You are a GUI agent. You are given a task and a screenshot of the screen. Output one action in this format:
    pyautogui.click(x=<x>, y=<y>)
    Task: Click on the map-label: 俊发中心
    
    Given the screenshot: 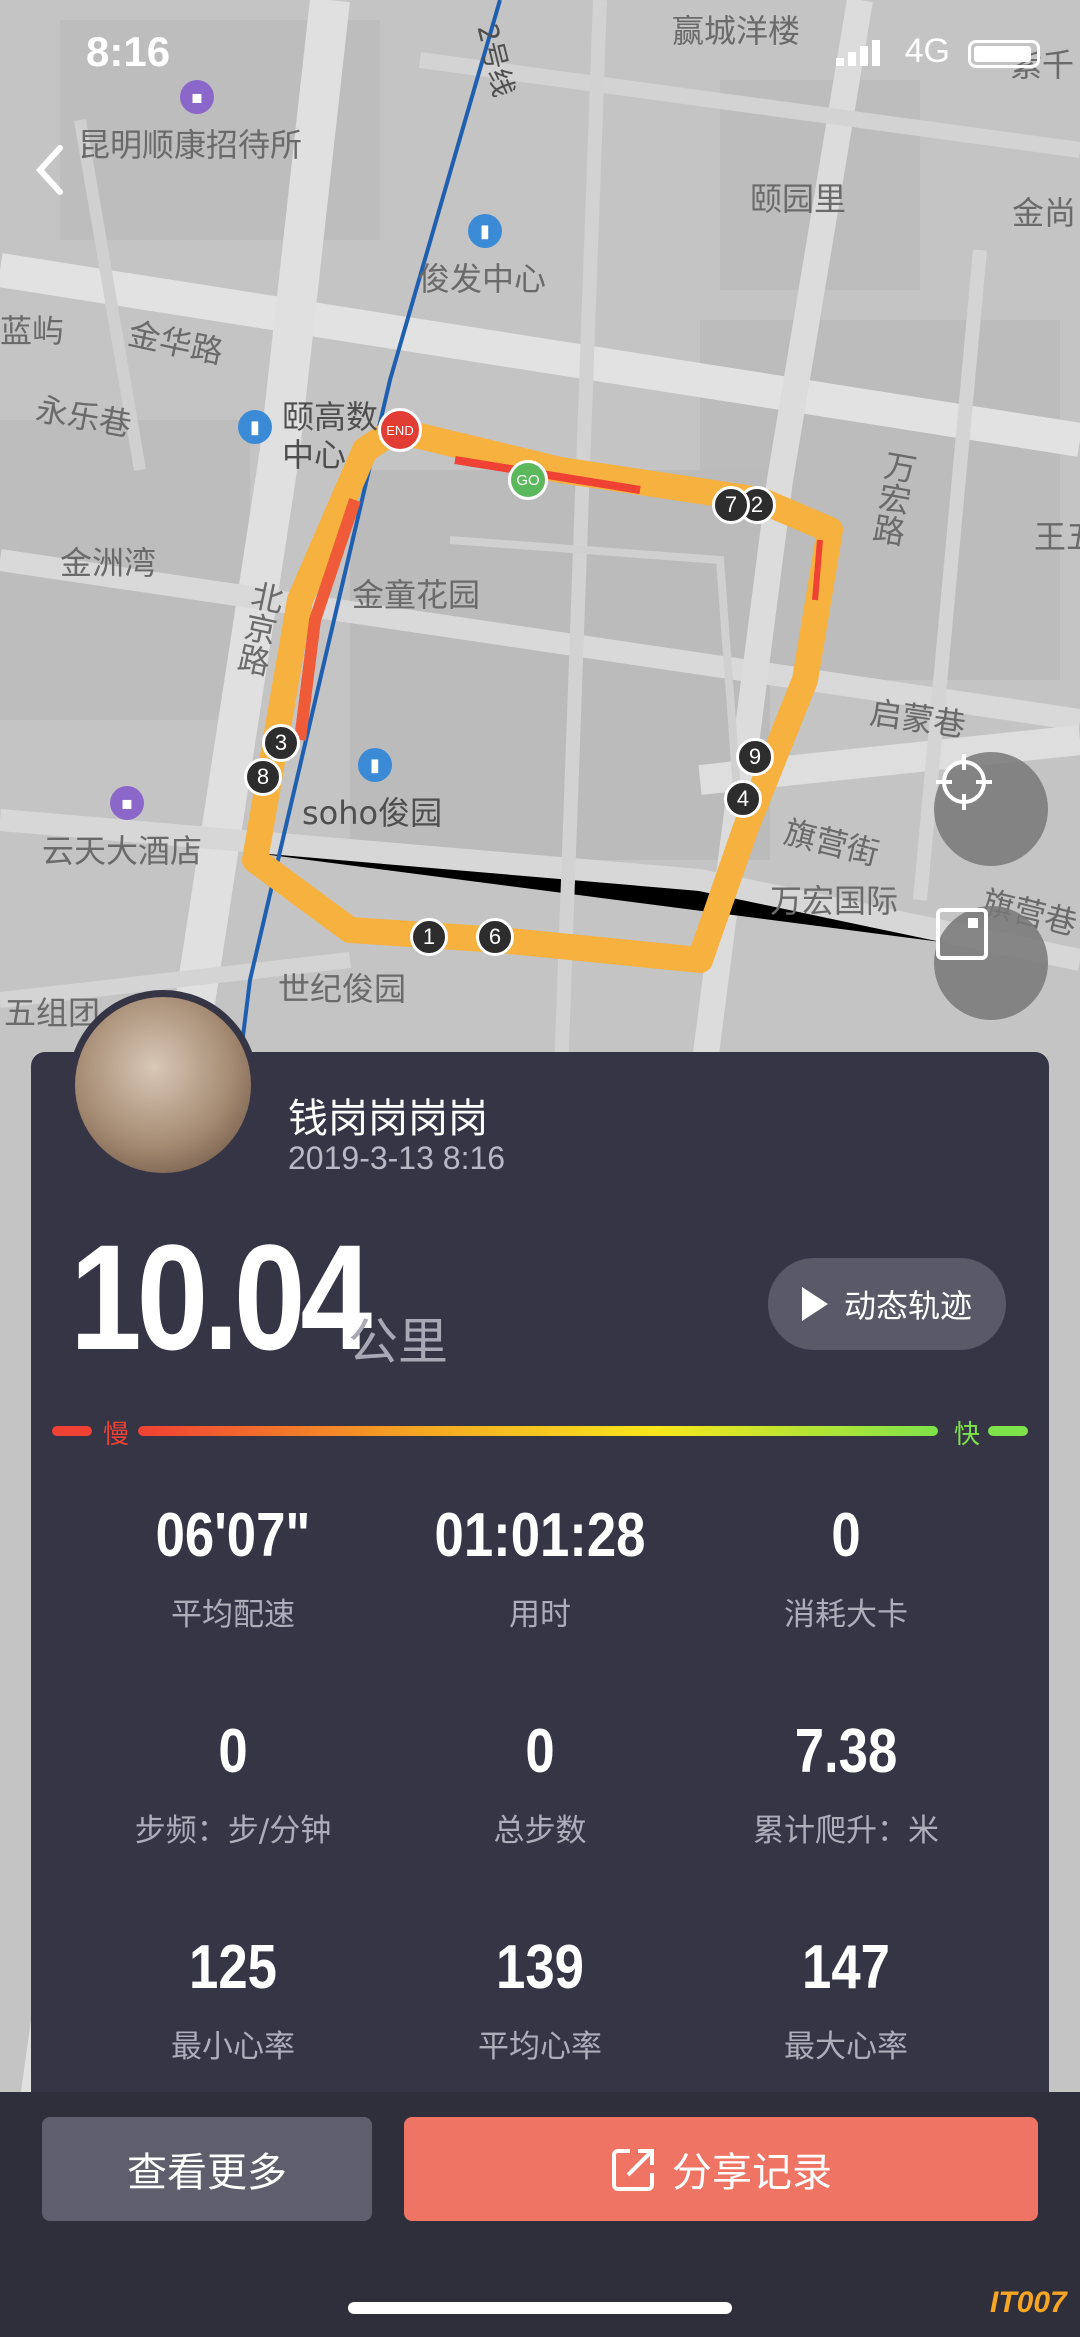 What is the action you would take?
    pyautogui.click(x=482, y=279)
    